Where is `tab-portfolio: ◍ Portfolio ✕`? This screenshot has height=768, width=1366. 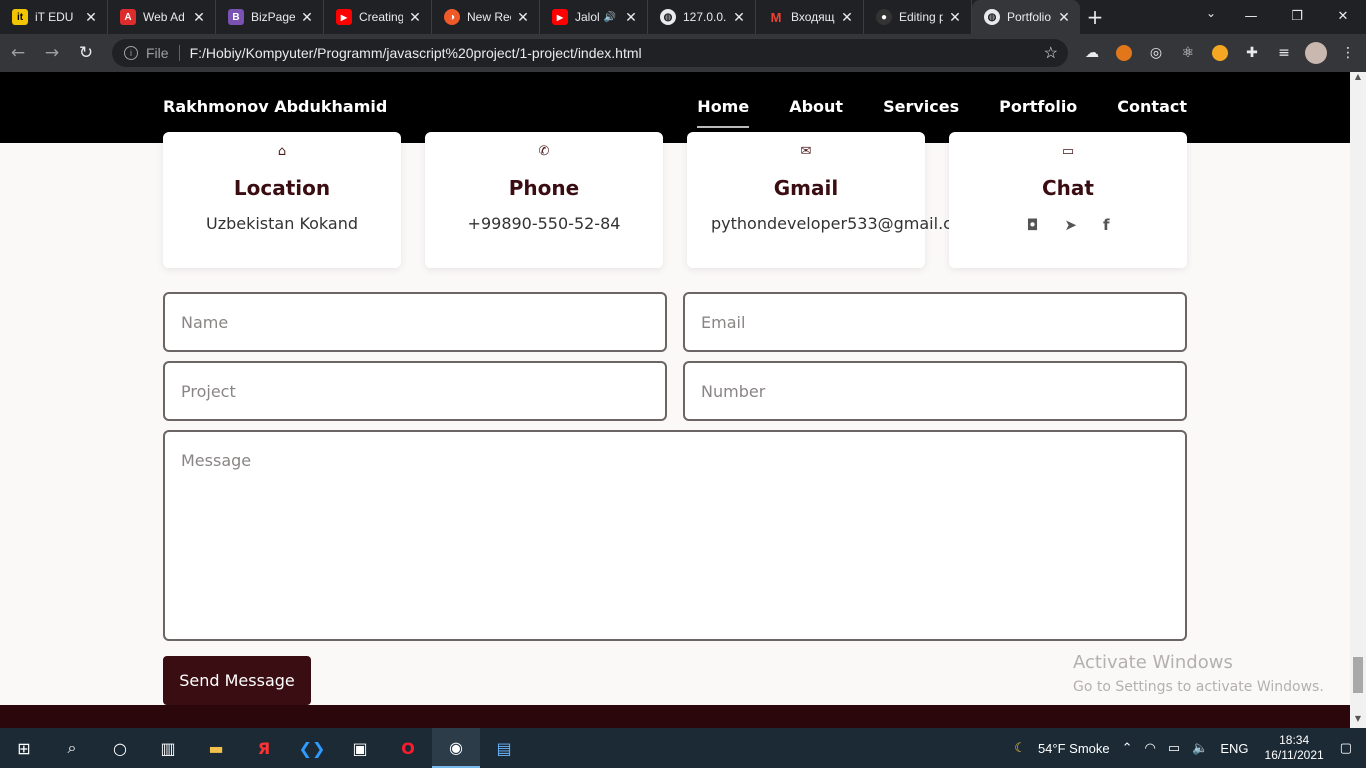
tab-portfolio: ◍ Portfolio ✕ is located at coordinates (1026, 17).